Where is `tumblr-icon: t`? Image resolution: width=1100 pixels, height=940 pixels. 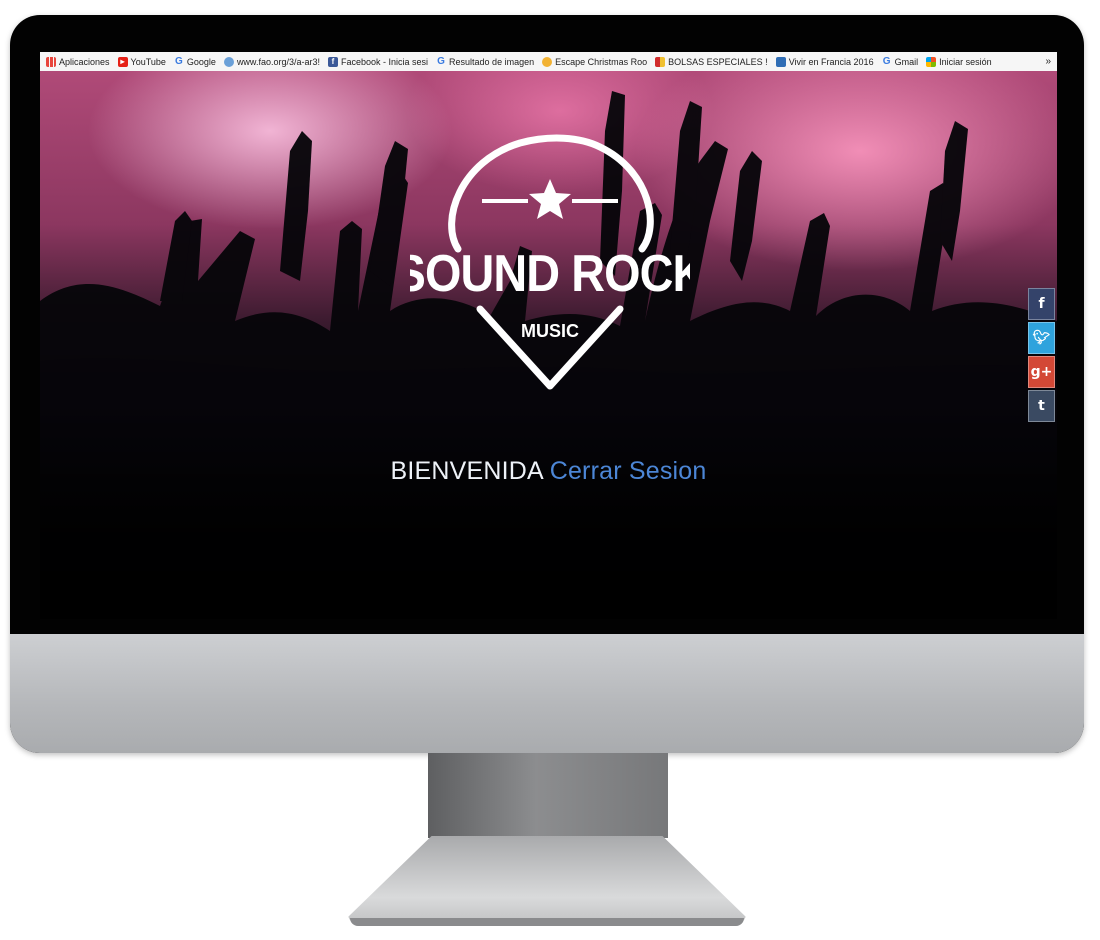 tumblr-icon: t is located at coordinates (1041, 406).